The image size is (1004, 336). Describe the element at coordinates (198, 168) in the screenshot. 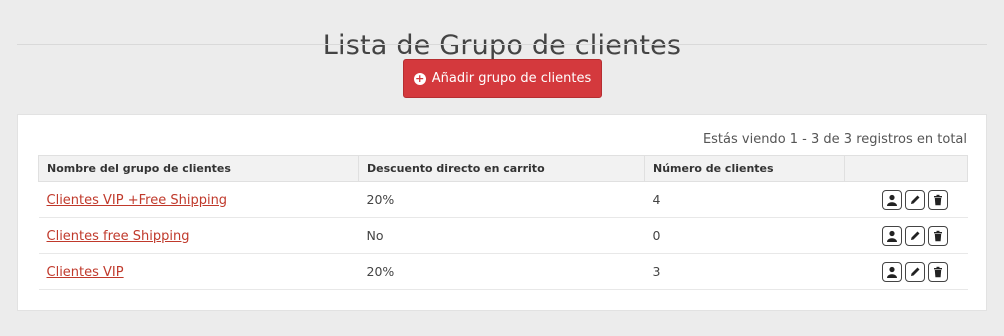

I see `col-header-name: Nombre del grupo de clientes` at that location.